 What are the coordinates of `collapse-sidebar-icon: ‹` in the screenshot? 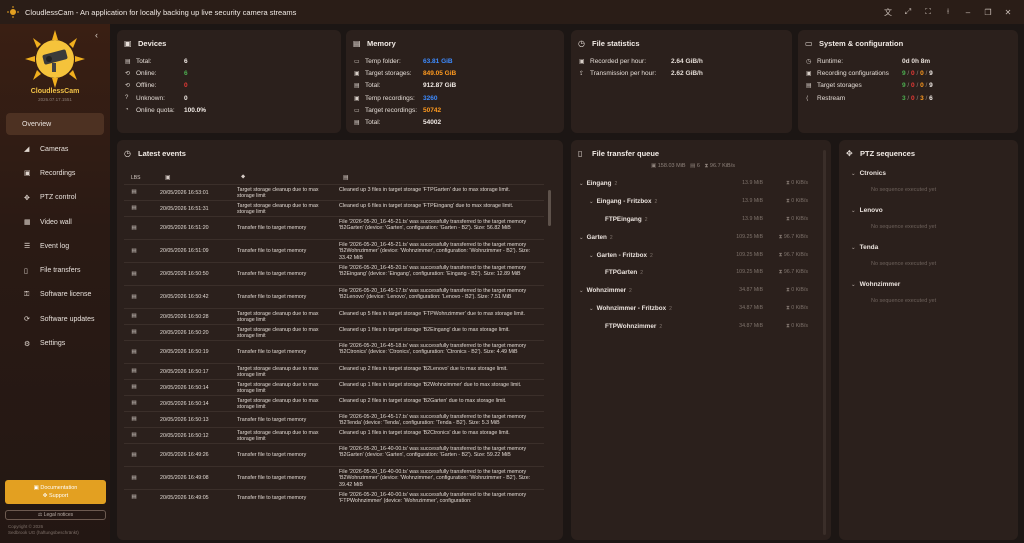 It's located at (96, 35).